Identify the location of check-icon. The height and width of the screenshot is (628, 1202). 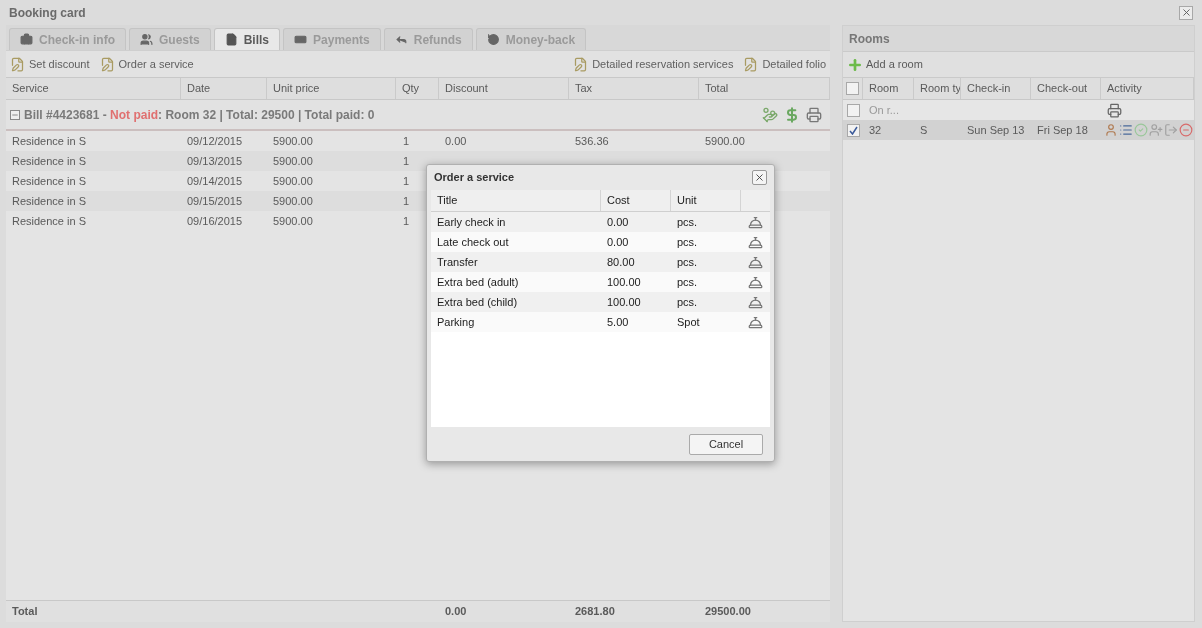
(1141, 130).